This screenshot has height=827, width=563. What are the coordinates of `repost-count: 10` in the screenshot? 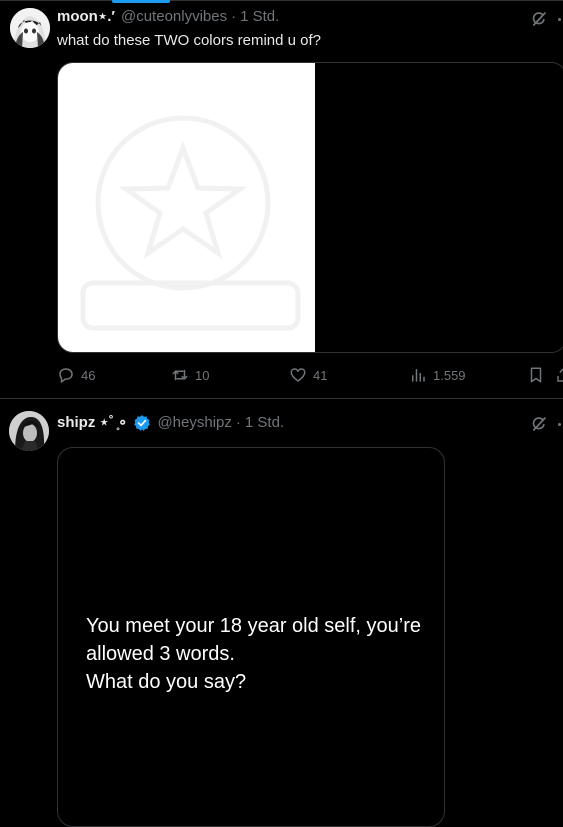 It's located at (202, 375).